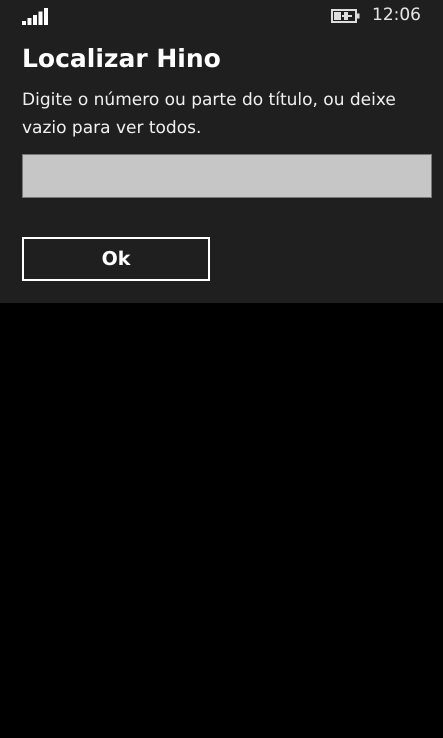 The width and height of the screenshot is (443, 738). What do you see at coordinates (227, 176) in the screenshot?
I see `search-field` at bounding box center [227, 176].